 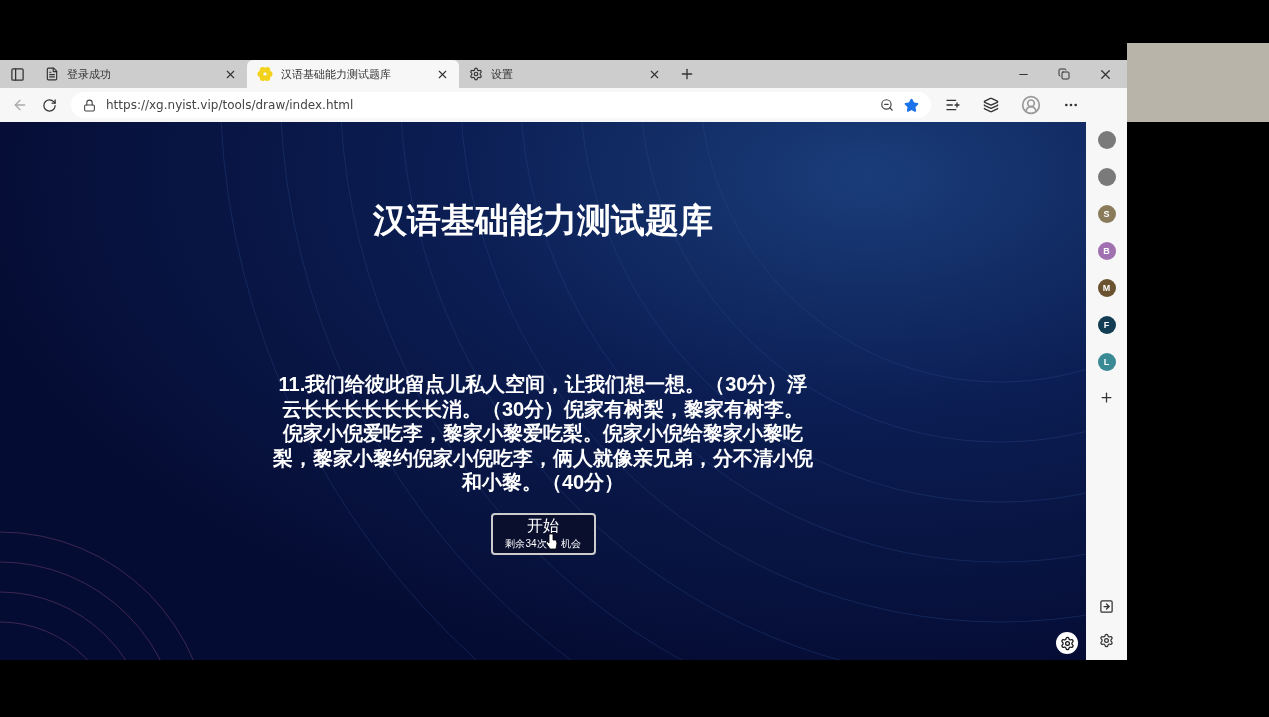 What do you see at coordinates (1106, 251) in the screenshot?
I see `sidebar-app-avatar: B` at bounding box center [1106, 251].